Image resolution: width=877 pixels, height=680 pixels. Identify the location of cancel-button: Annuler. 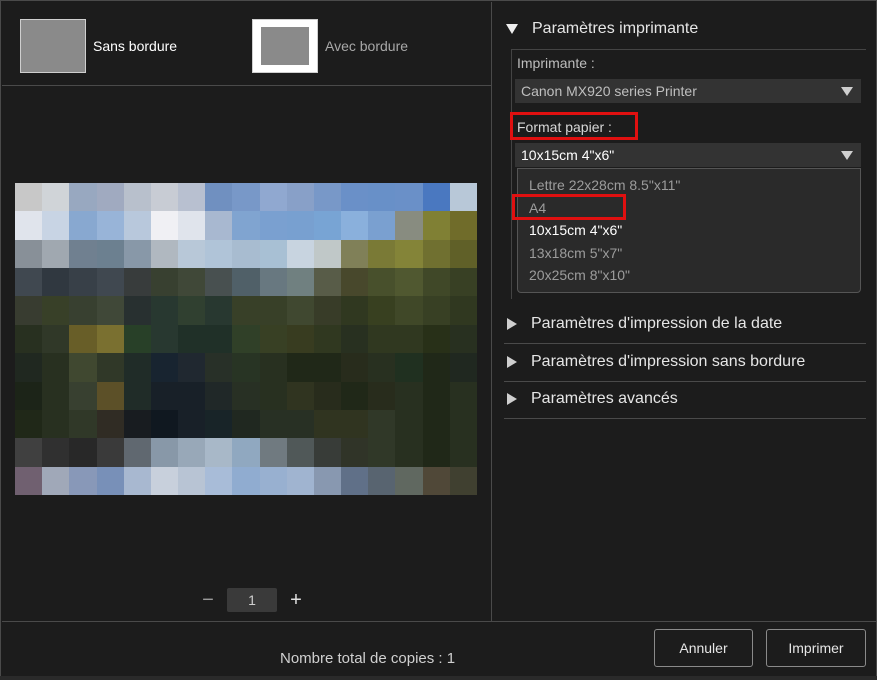
(703, 648).